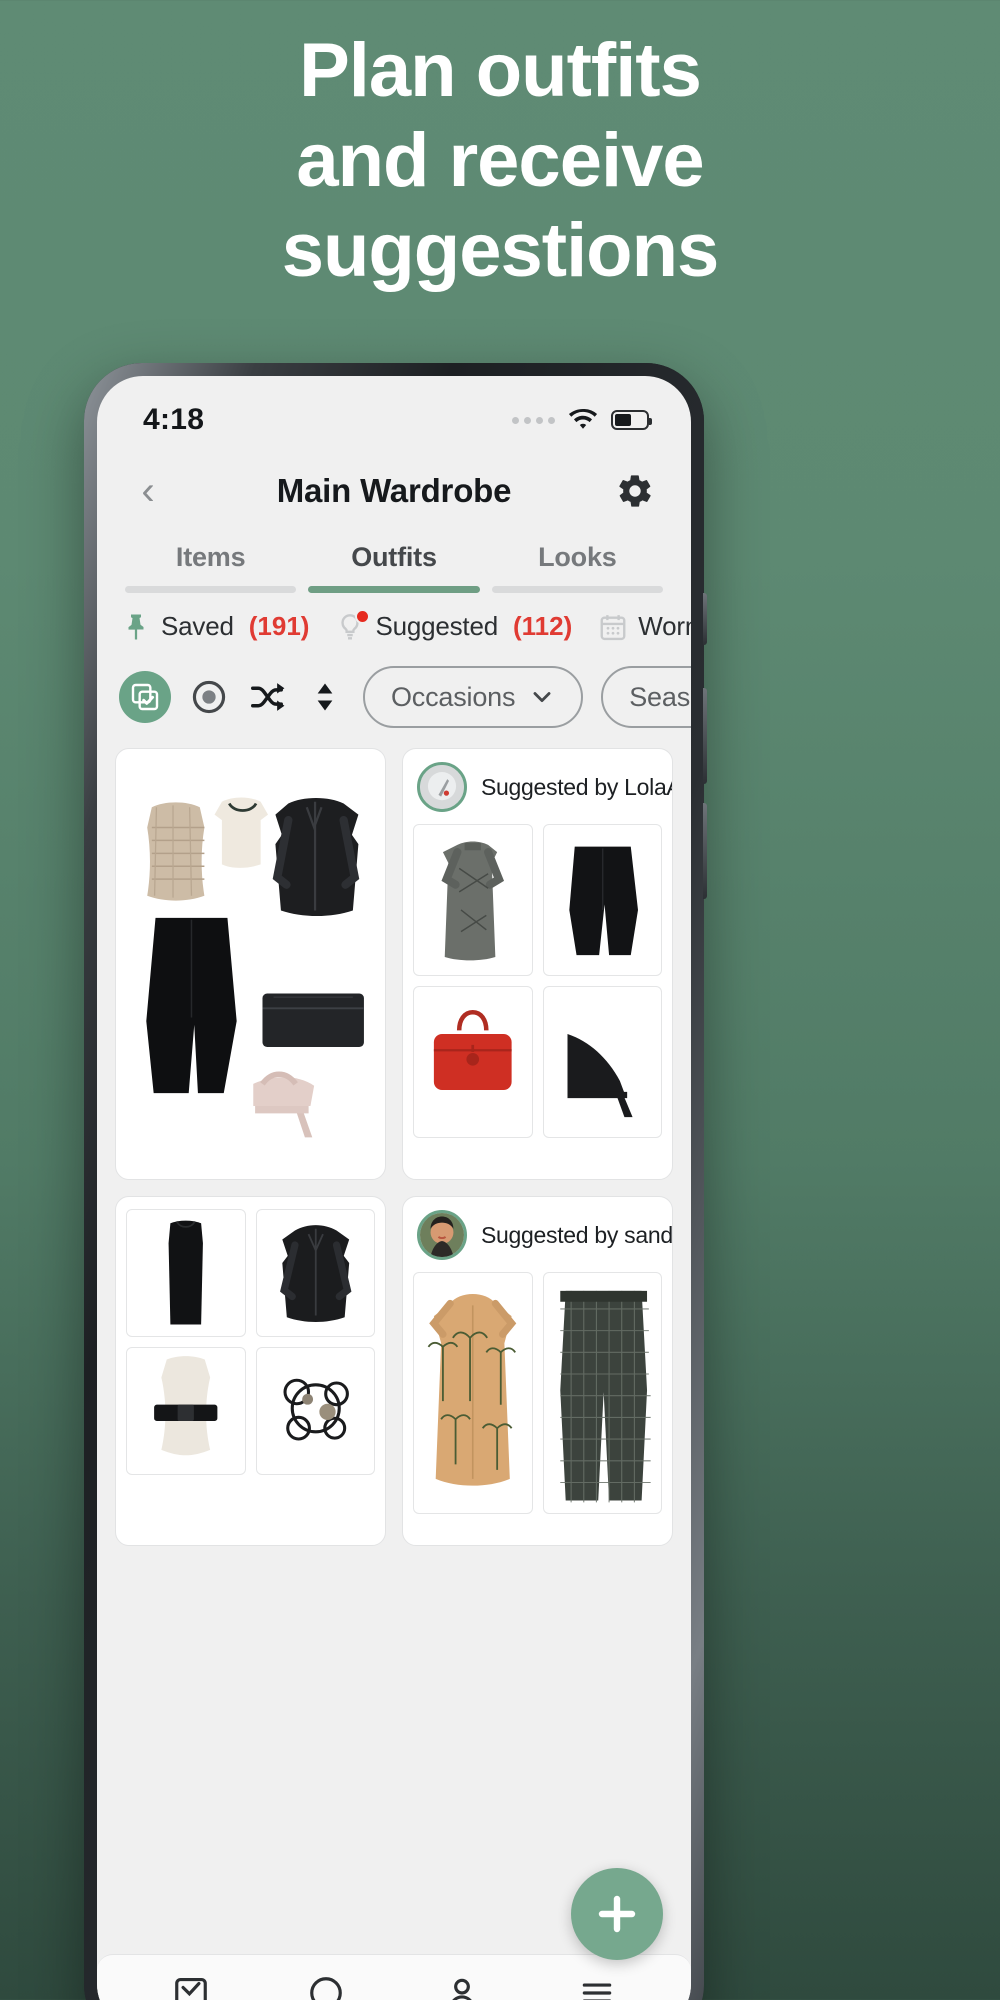 The height and width of the screenshot is (2000, 1000). What do you see at coordinates (705, 736) in the screenshot?
I see `phone-side-button-volume-up` at bounding box center [705, 736].